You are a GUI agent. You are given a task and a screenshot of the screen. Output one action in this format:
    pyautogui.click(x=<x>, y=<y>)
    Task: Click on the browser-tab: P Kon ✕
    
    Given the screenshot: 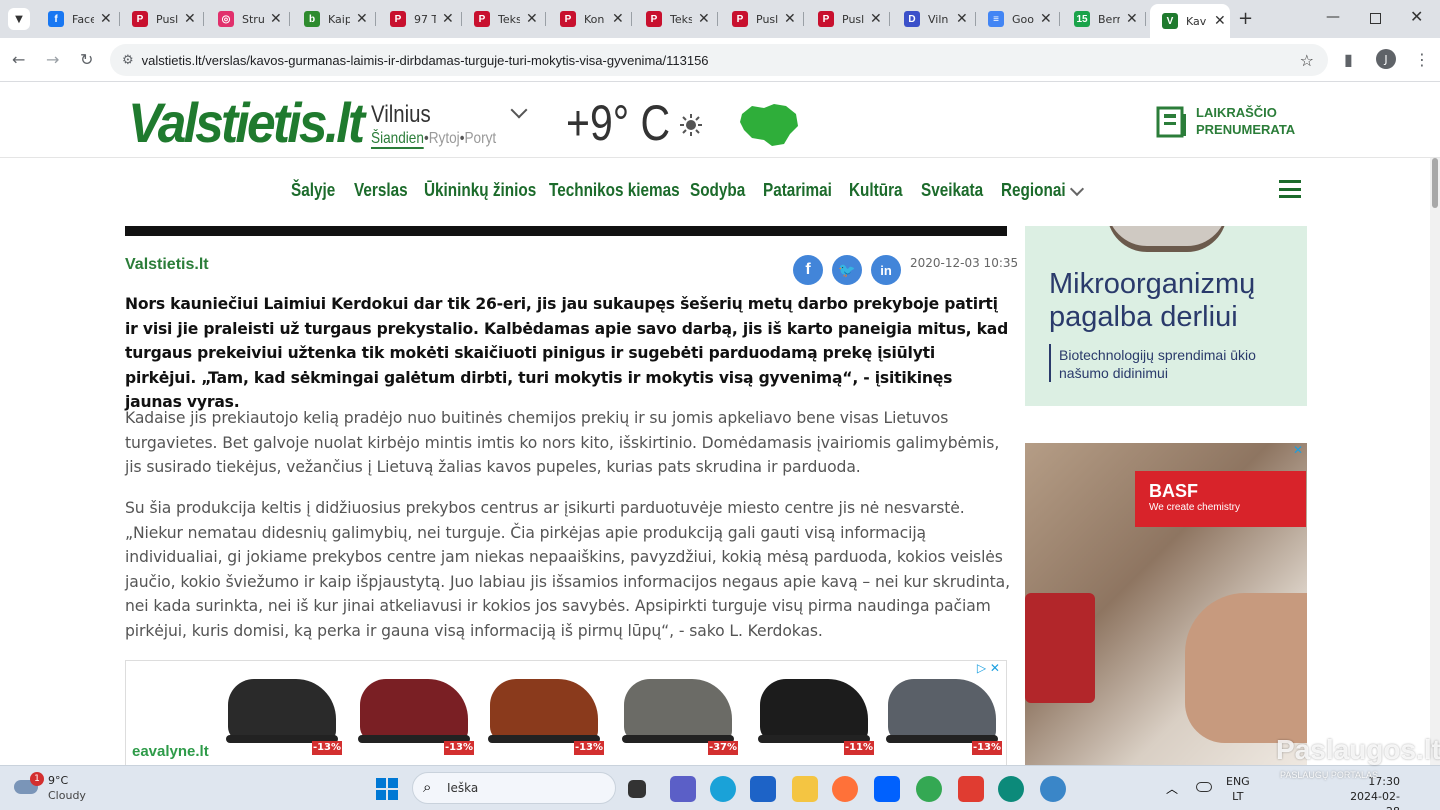 What is the action you would take?
    pyautogui.click(x=590, y=19)
    